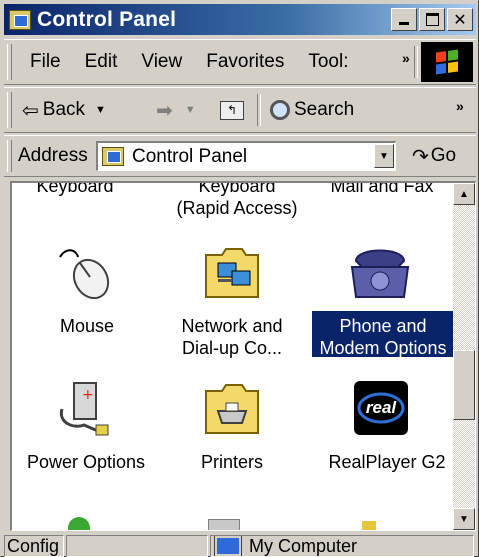 This screenshot has height=557, width=479. What do you see at coordinates (280, 110) in the screenshot?
I see `search-icon` at bounding box center [280, 110].